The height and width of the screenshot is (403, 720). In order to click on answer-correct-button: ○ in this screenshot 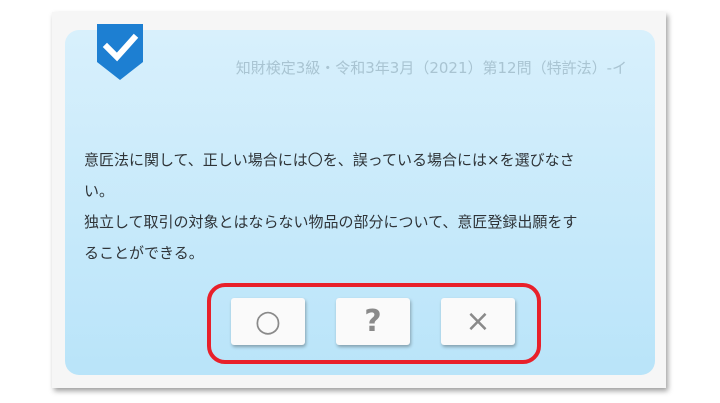, I will do `click(268, 321)`.